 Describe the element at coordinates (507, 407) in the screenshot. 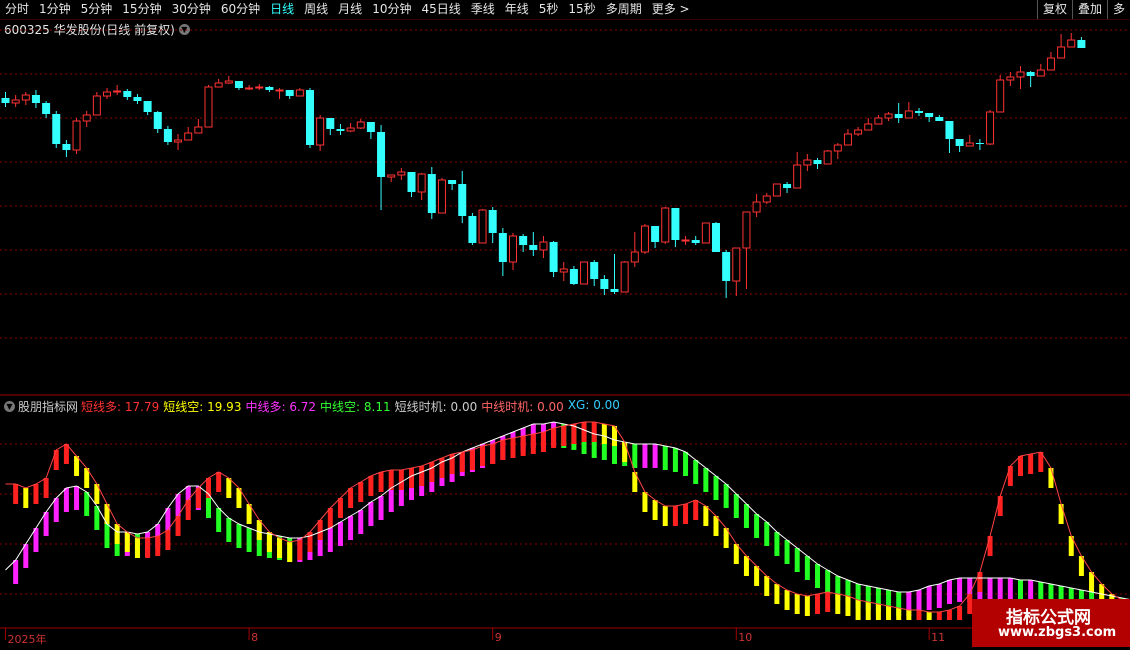

I see `indicator-value-label: 中线时机:` at that location.